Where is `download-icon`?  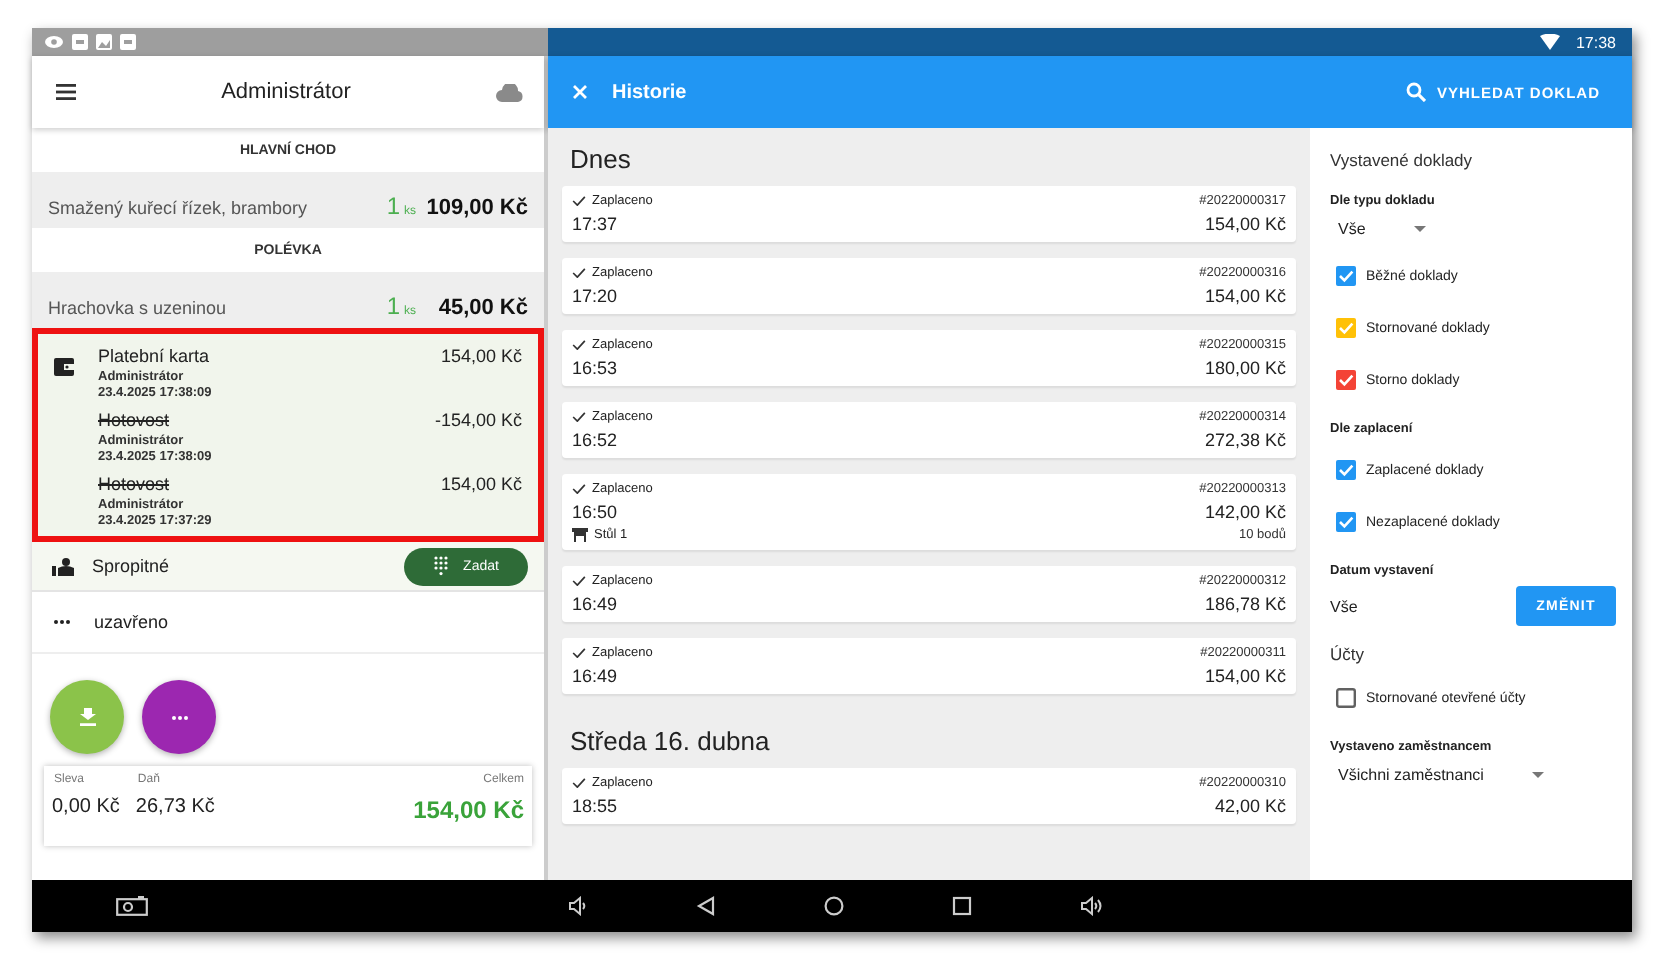 download-icon is located at coordinates (87, 717).